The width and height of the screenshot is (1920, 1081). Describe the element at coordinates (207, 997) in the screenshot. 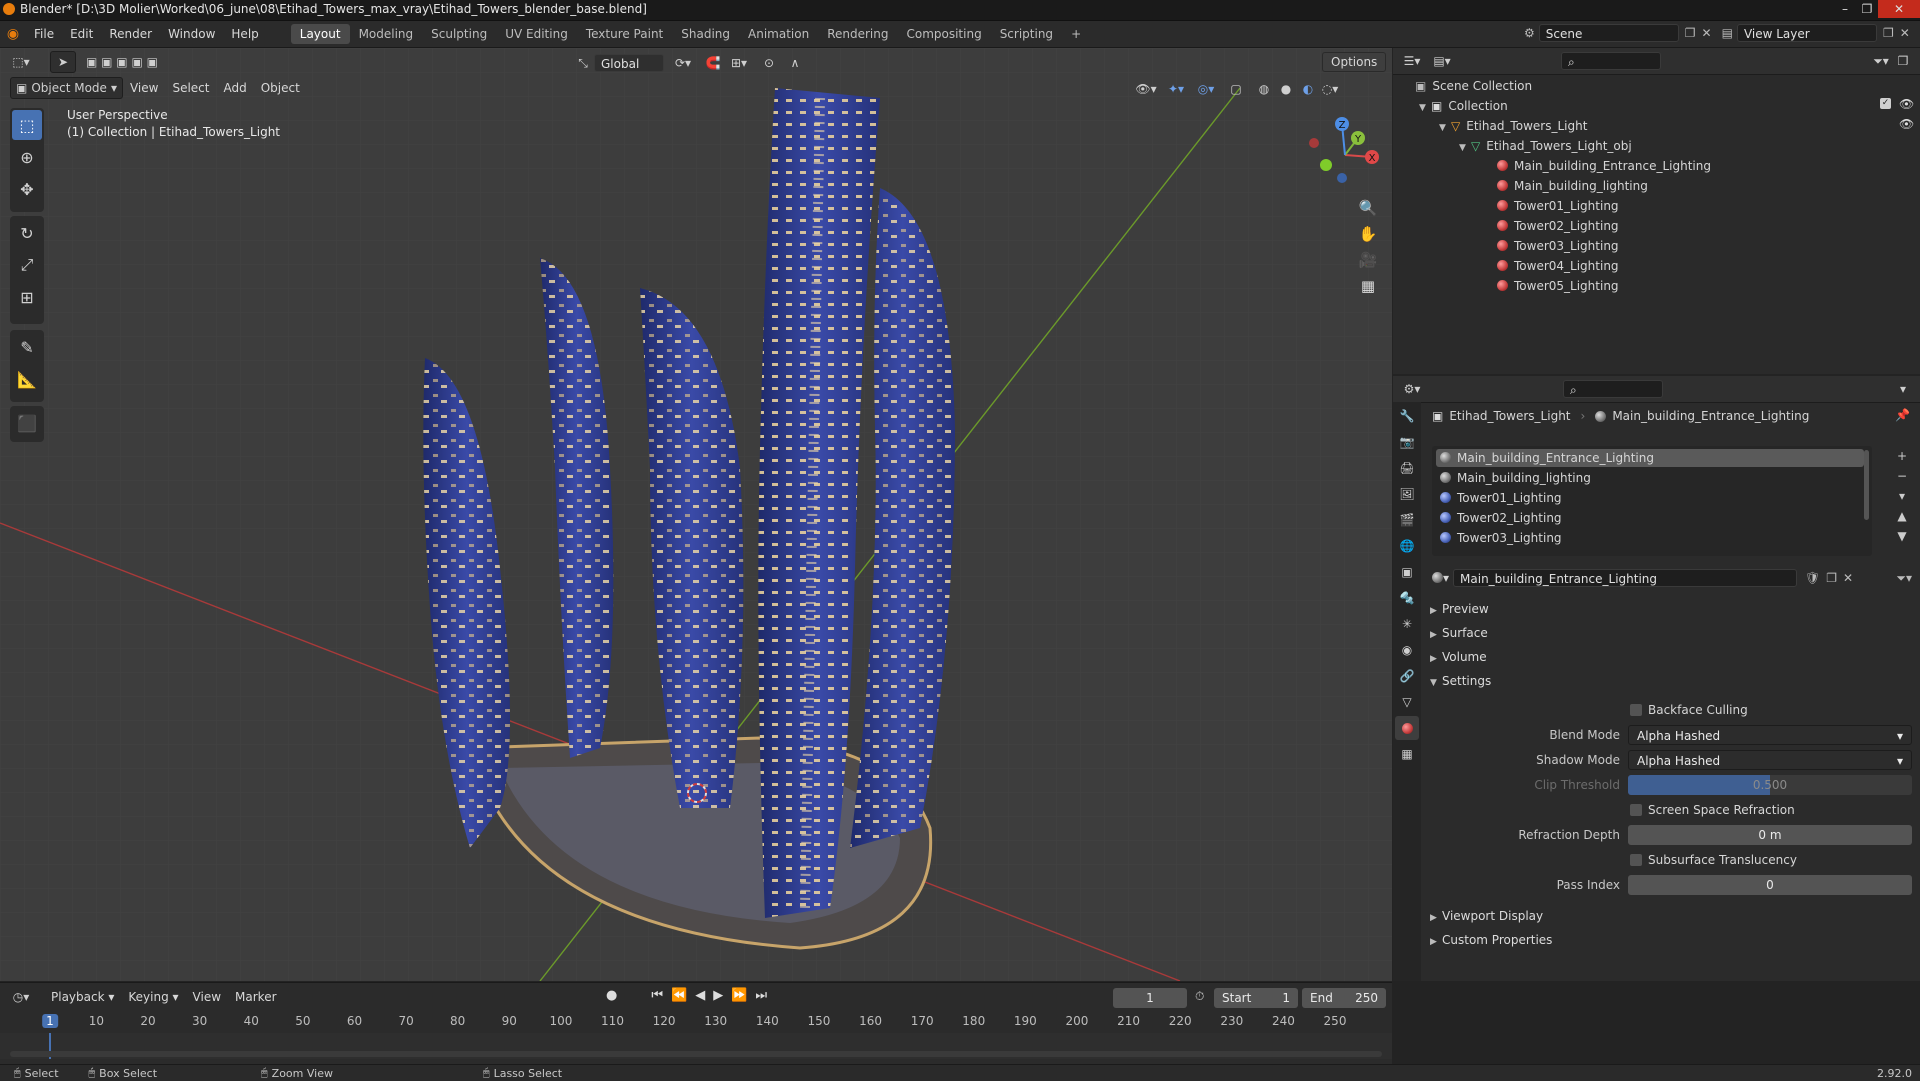

I see `timeline-menu-view: View` at that location.